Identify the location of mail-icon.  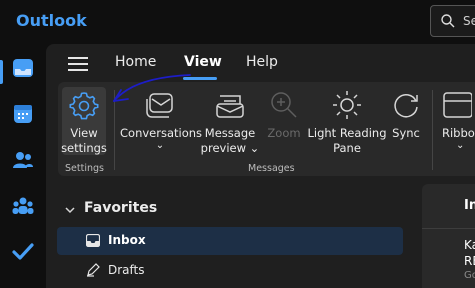
(23, 68).